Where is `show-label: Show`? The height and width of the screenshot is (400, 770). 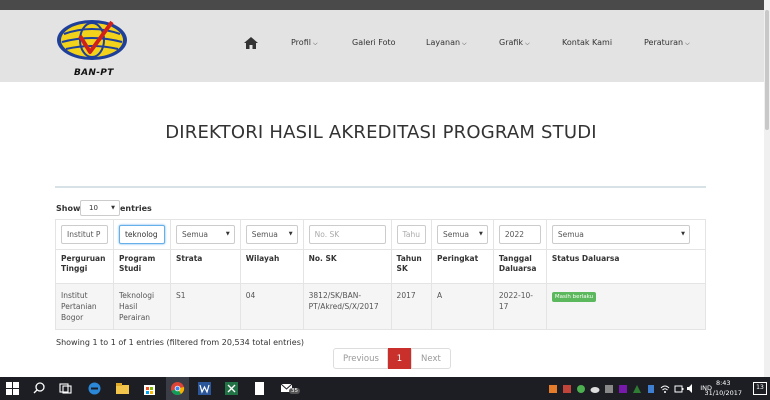 show-label: Show is located at coordinates (68, 208).